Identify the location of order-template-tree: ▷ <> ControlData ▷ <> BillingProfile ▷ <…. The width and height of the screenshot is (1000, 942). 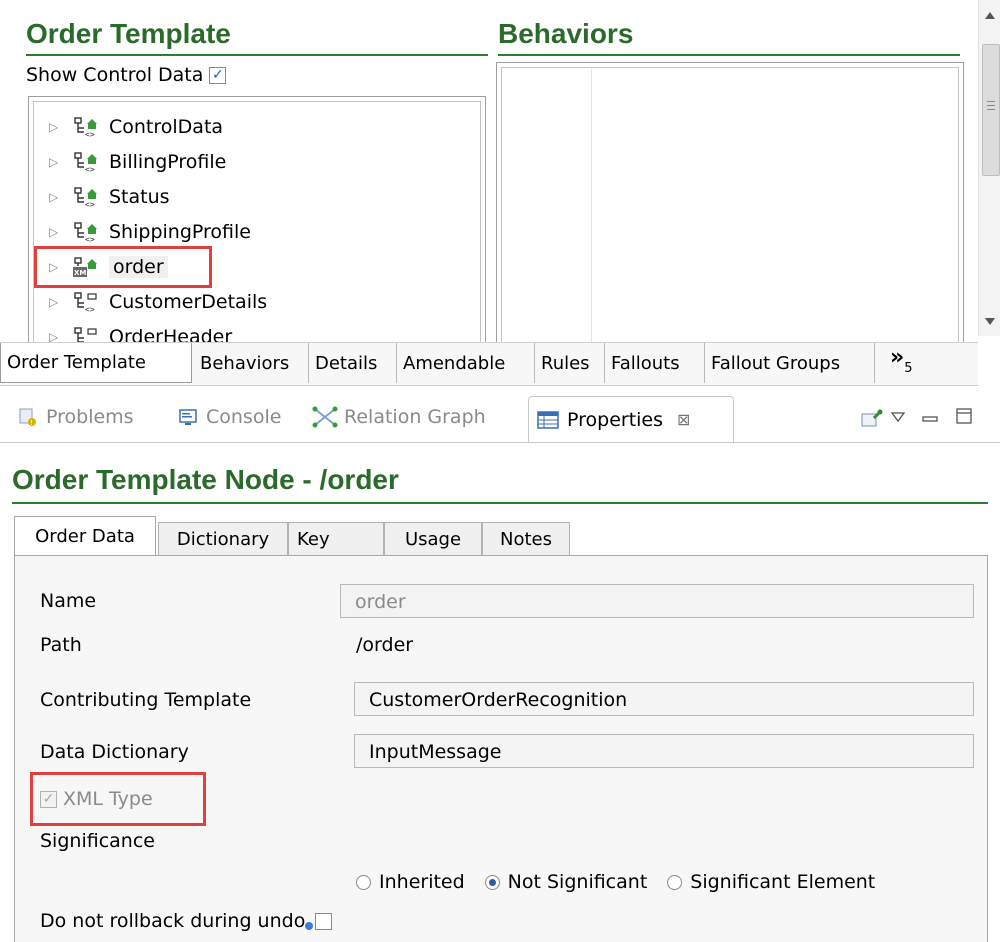
(257, 220).